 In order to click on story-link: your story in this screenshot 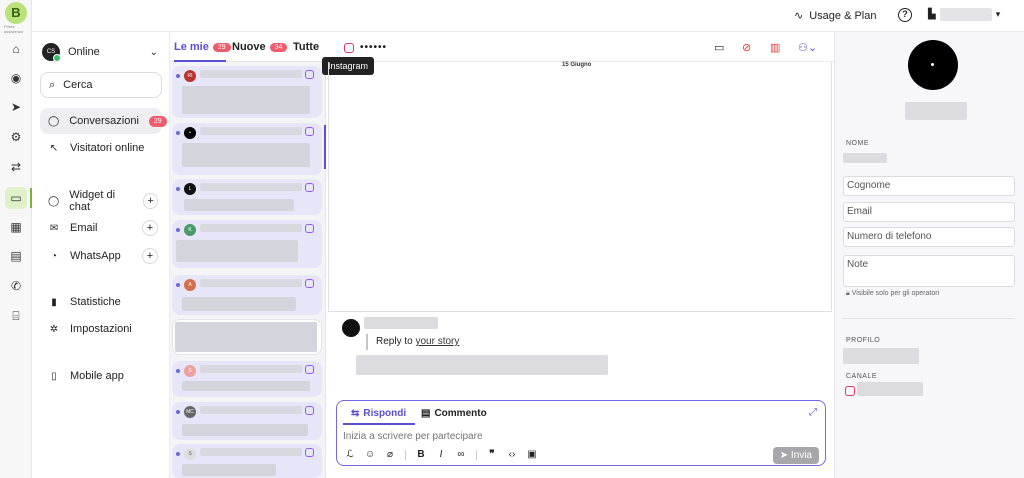, I will do `click(437, 341)`.